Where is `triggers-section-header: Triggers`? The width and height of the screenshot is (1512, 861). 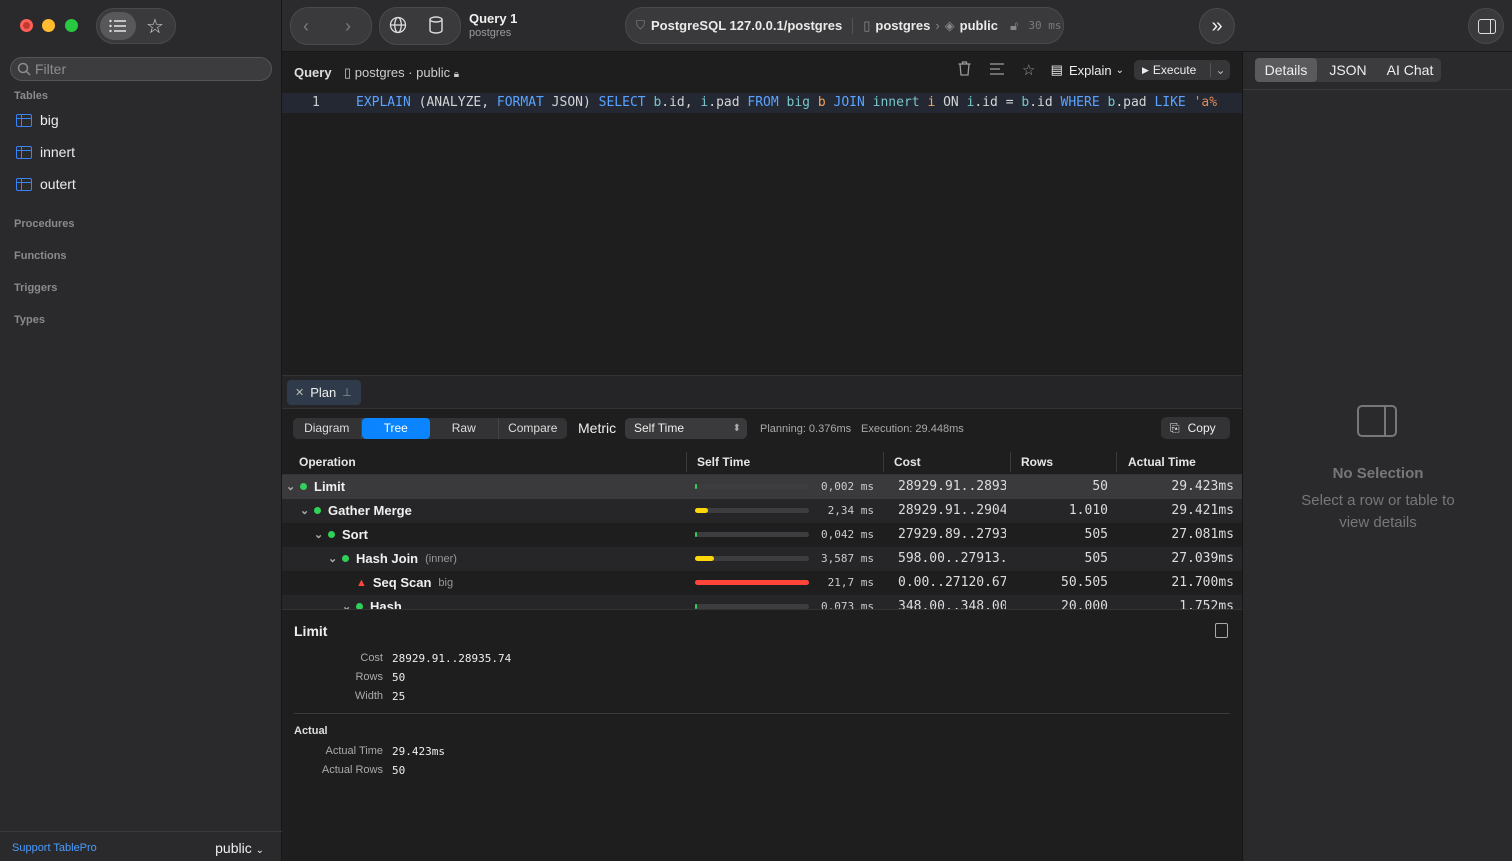
triggers-section-header: Triggers is located at coordinates (35, 288).